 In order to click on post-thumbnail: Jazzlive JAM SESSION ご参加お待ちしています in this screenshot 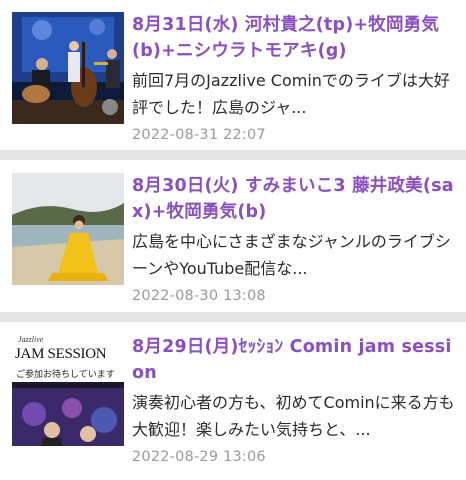, I will do `click(68, 390)`.